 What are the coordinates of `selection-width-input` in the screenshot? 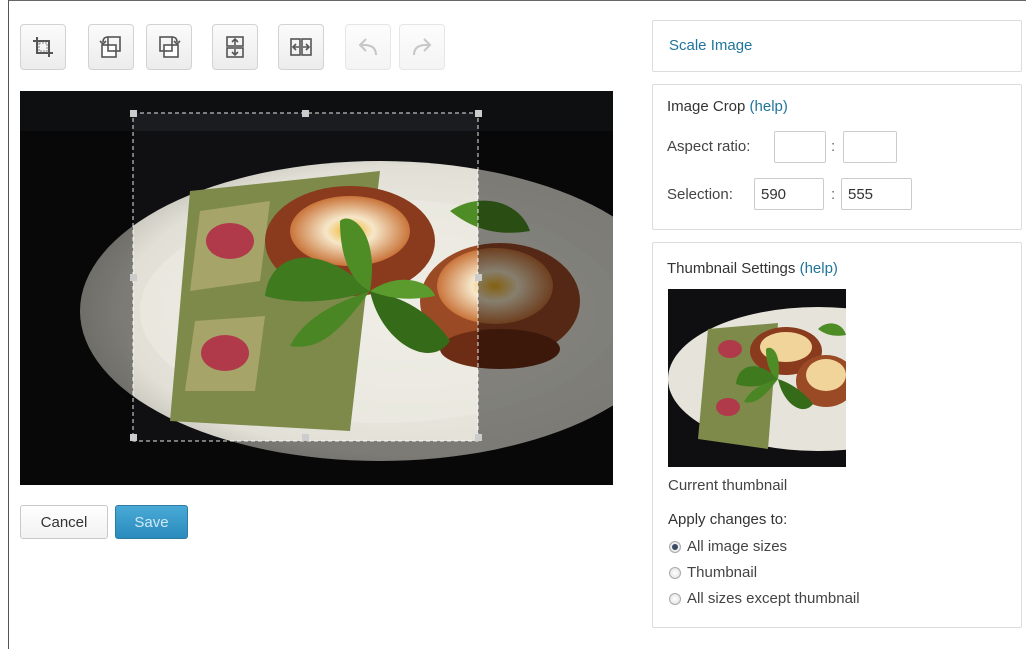 It's located at (789, 194).